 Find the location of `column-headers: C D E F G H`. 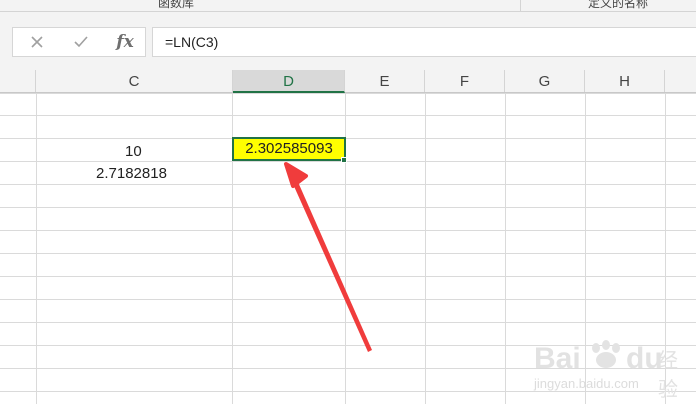

column-headers: C D E F G H is located at coordinates (348, 81).